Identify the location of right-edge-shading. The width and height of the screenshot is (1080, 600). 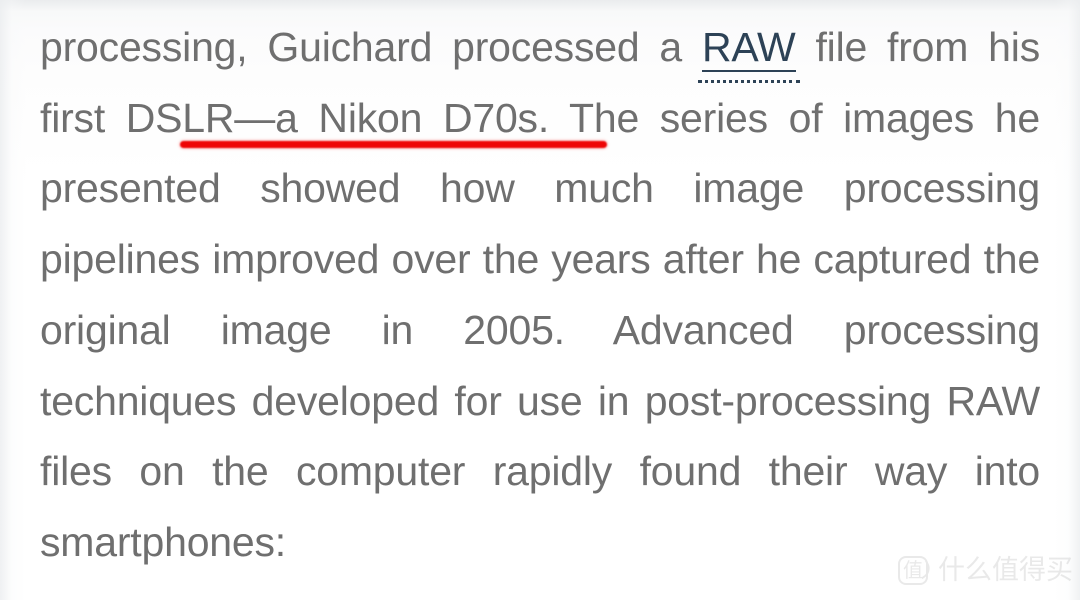
(1067, 300).